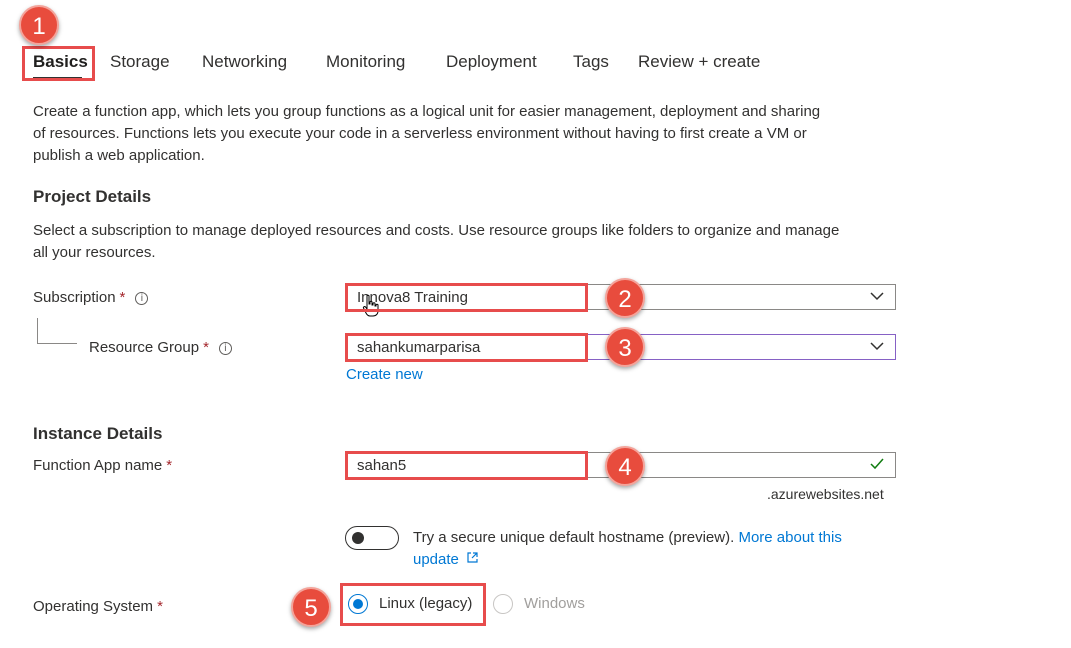 Image resolution: width=1071 pixels, height=648 pixels. I want to click on highlight-box-basics, so click(58, 63).